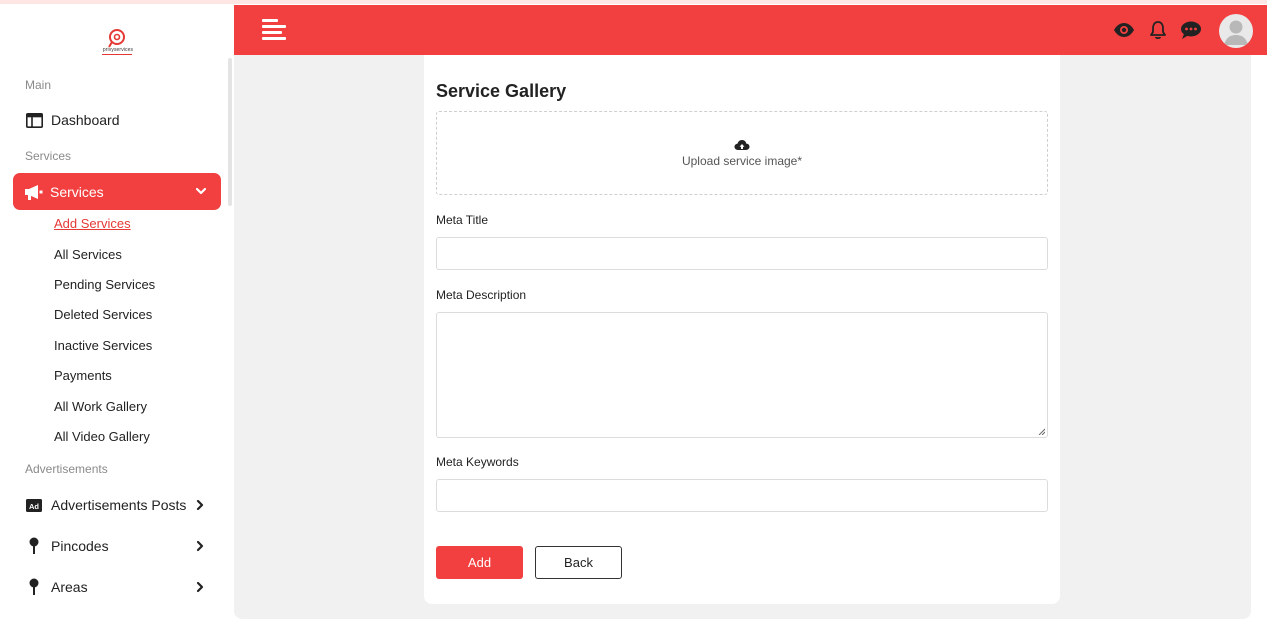 The image size is (1267, 619). I want to click on svg-text: Ad, so click(34, 505).